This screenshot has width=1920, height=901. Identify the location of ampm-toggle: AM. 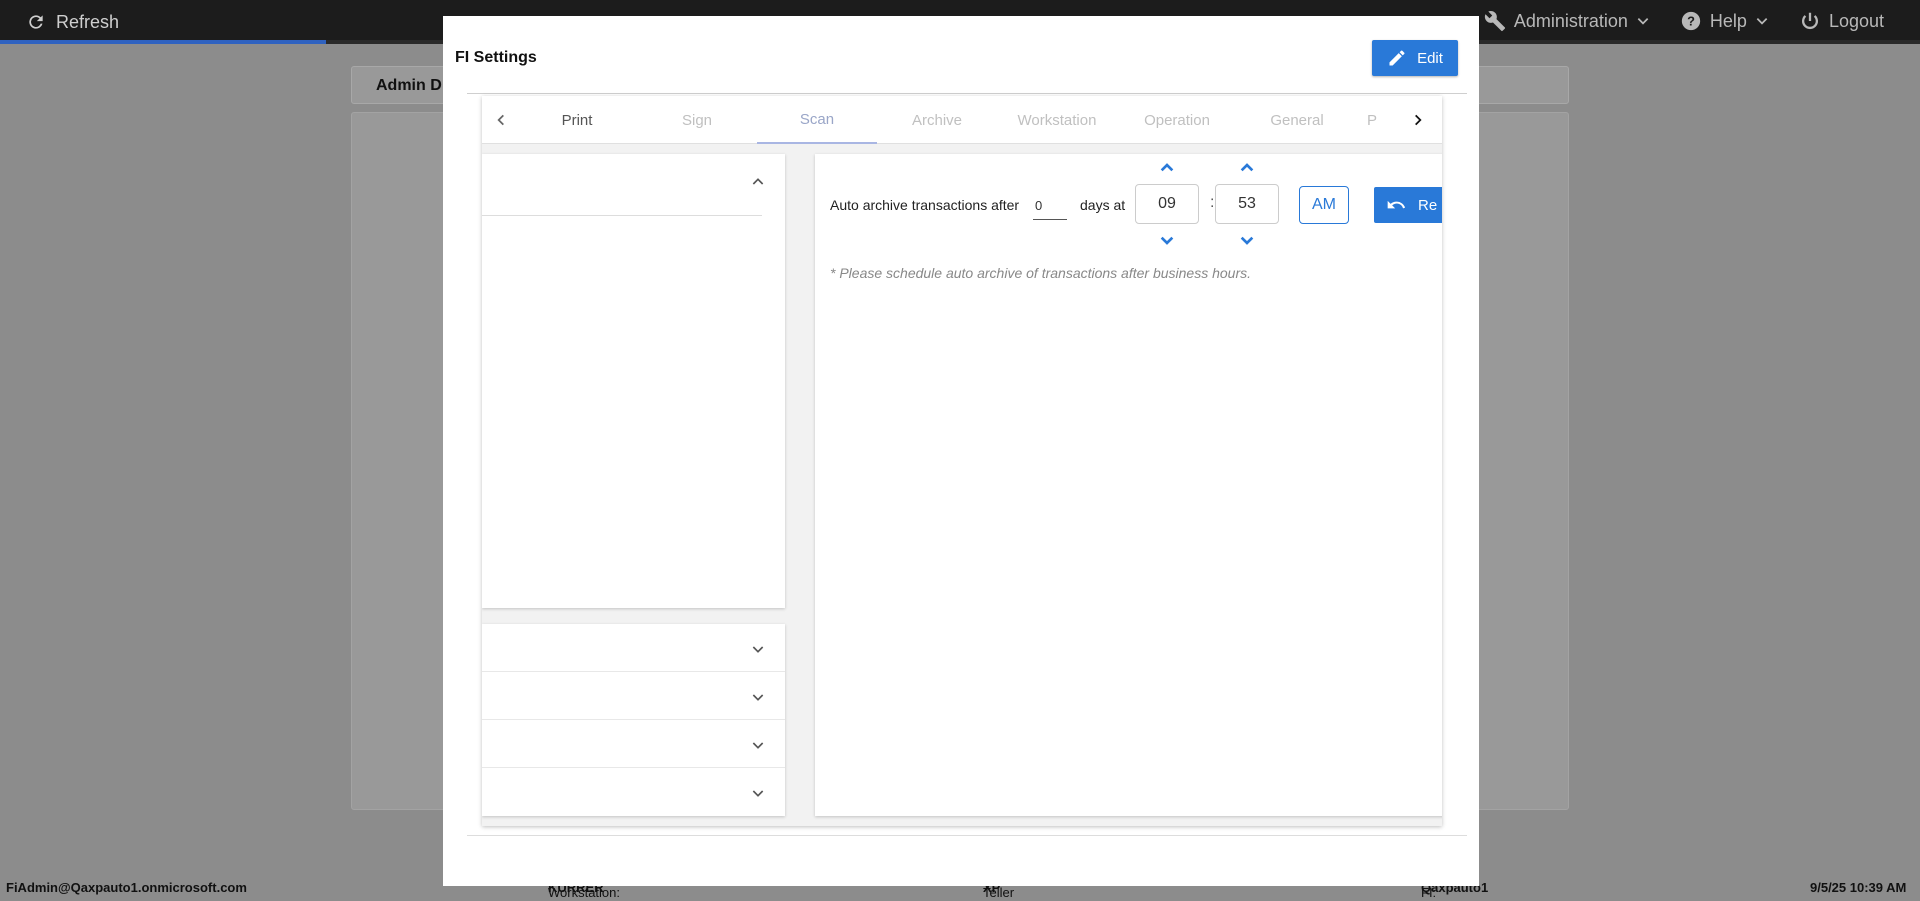
(1324, 205).